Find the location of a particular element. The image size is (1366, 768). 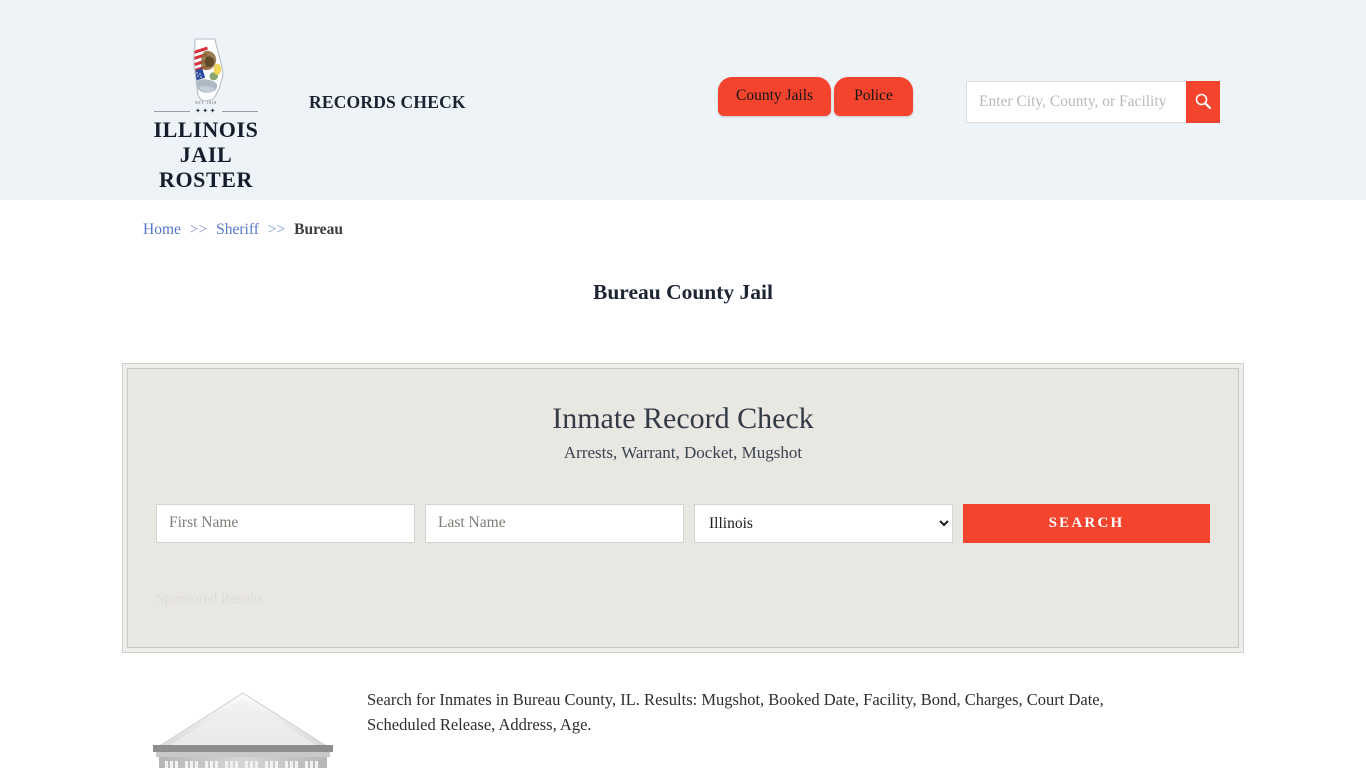

inmate-search-form: Illinois SEARCH is located at coordinates (683, 523).